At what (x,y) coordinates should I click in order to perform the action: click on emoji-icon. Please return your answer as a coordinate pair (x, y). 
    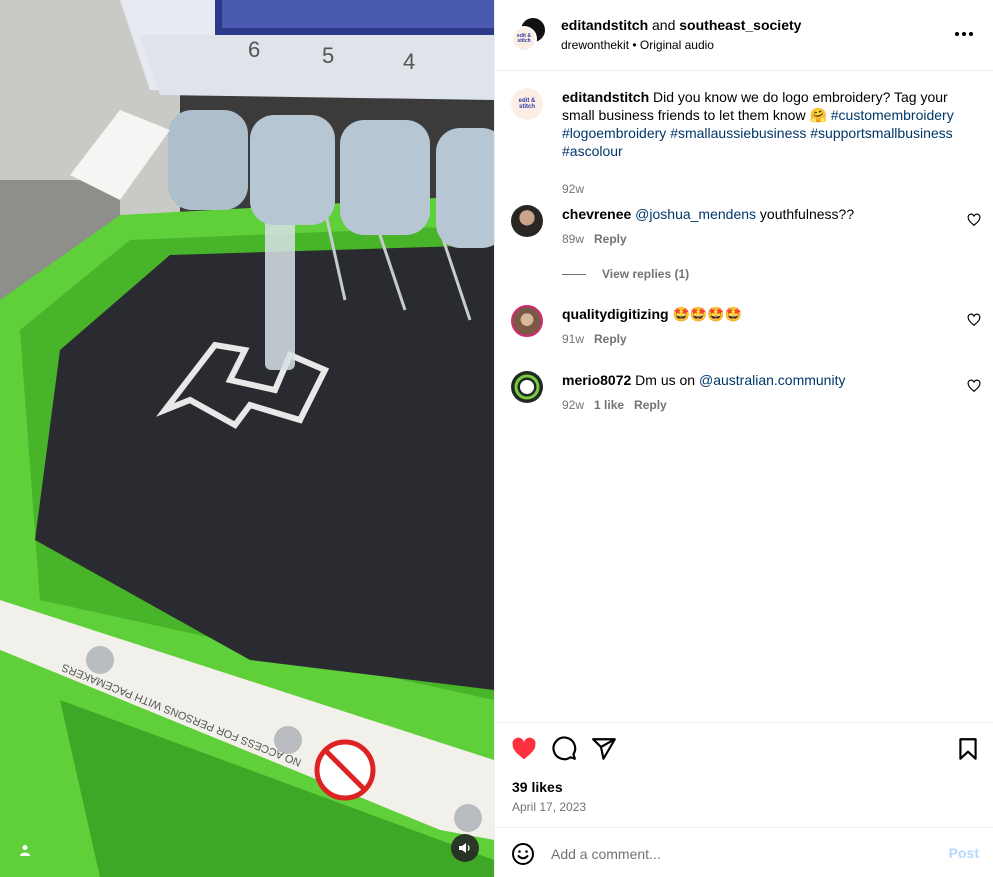
    Looking at the image, I should click on (523, 854).